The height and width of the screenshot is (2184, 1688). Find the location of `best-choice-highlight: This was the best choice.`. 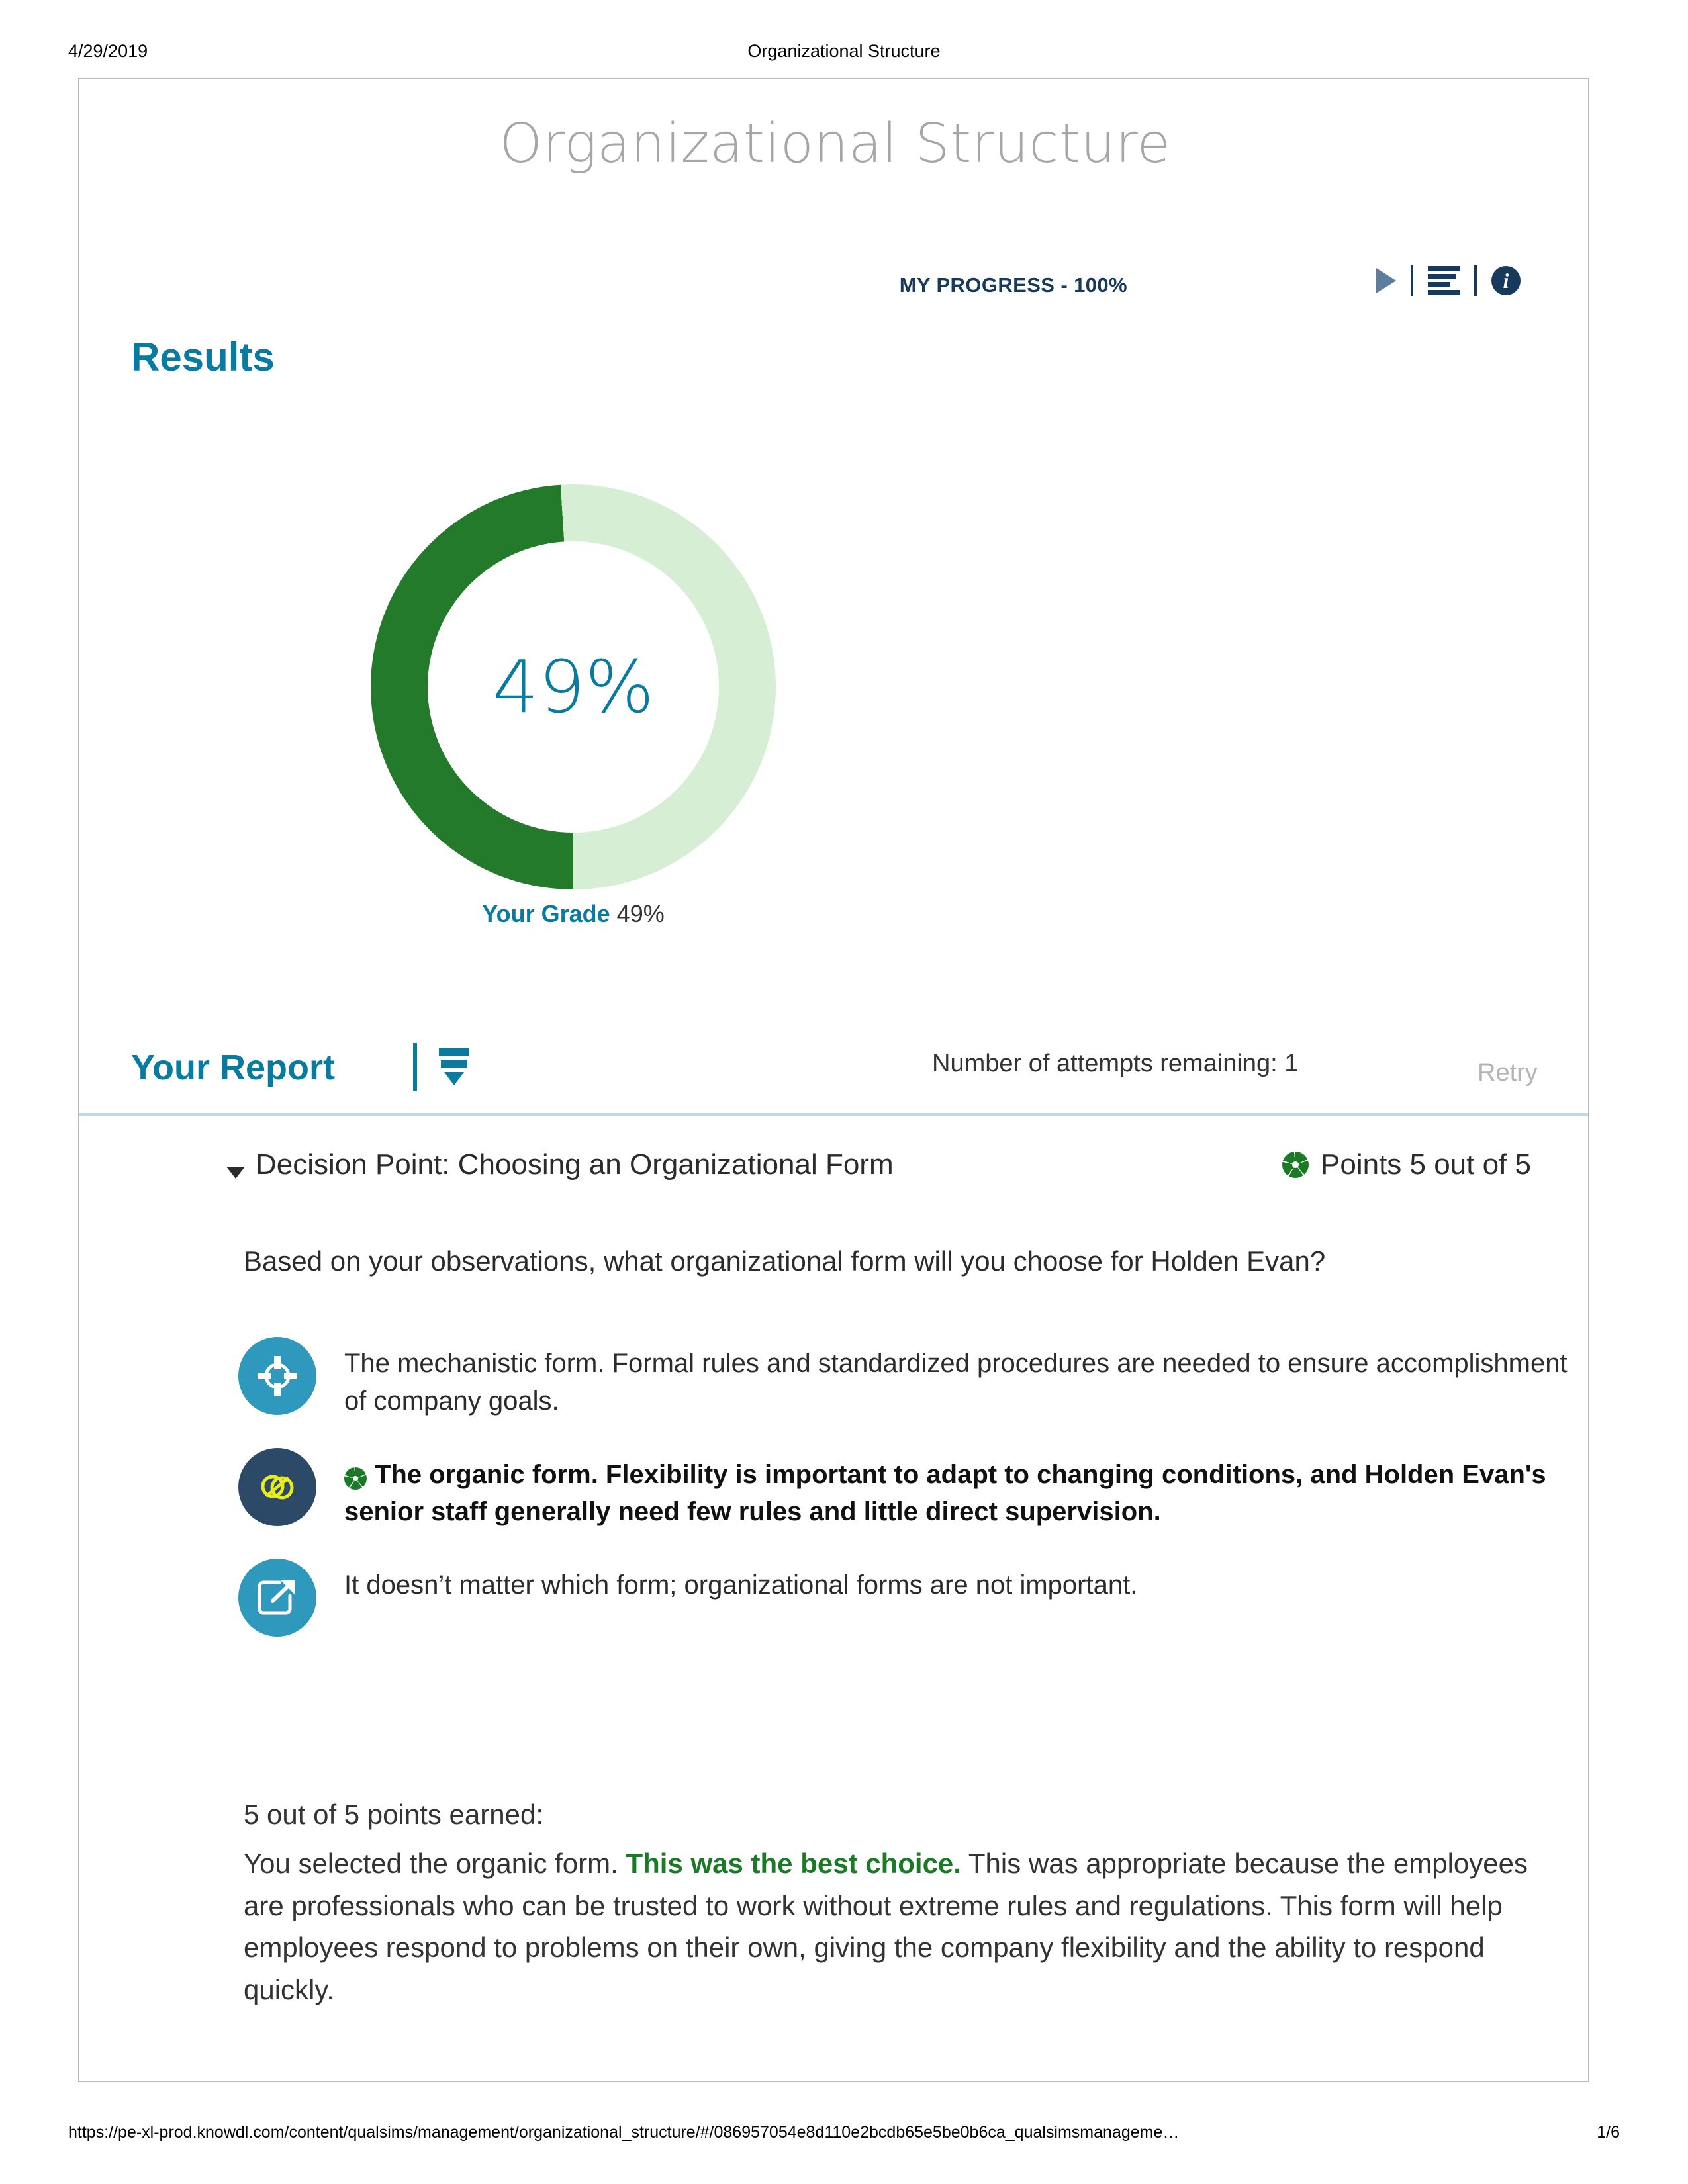

best-choice-highlight: This was the best choice. is located at coordinates (793, 1863).